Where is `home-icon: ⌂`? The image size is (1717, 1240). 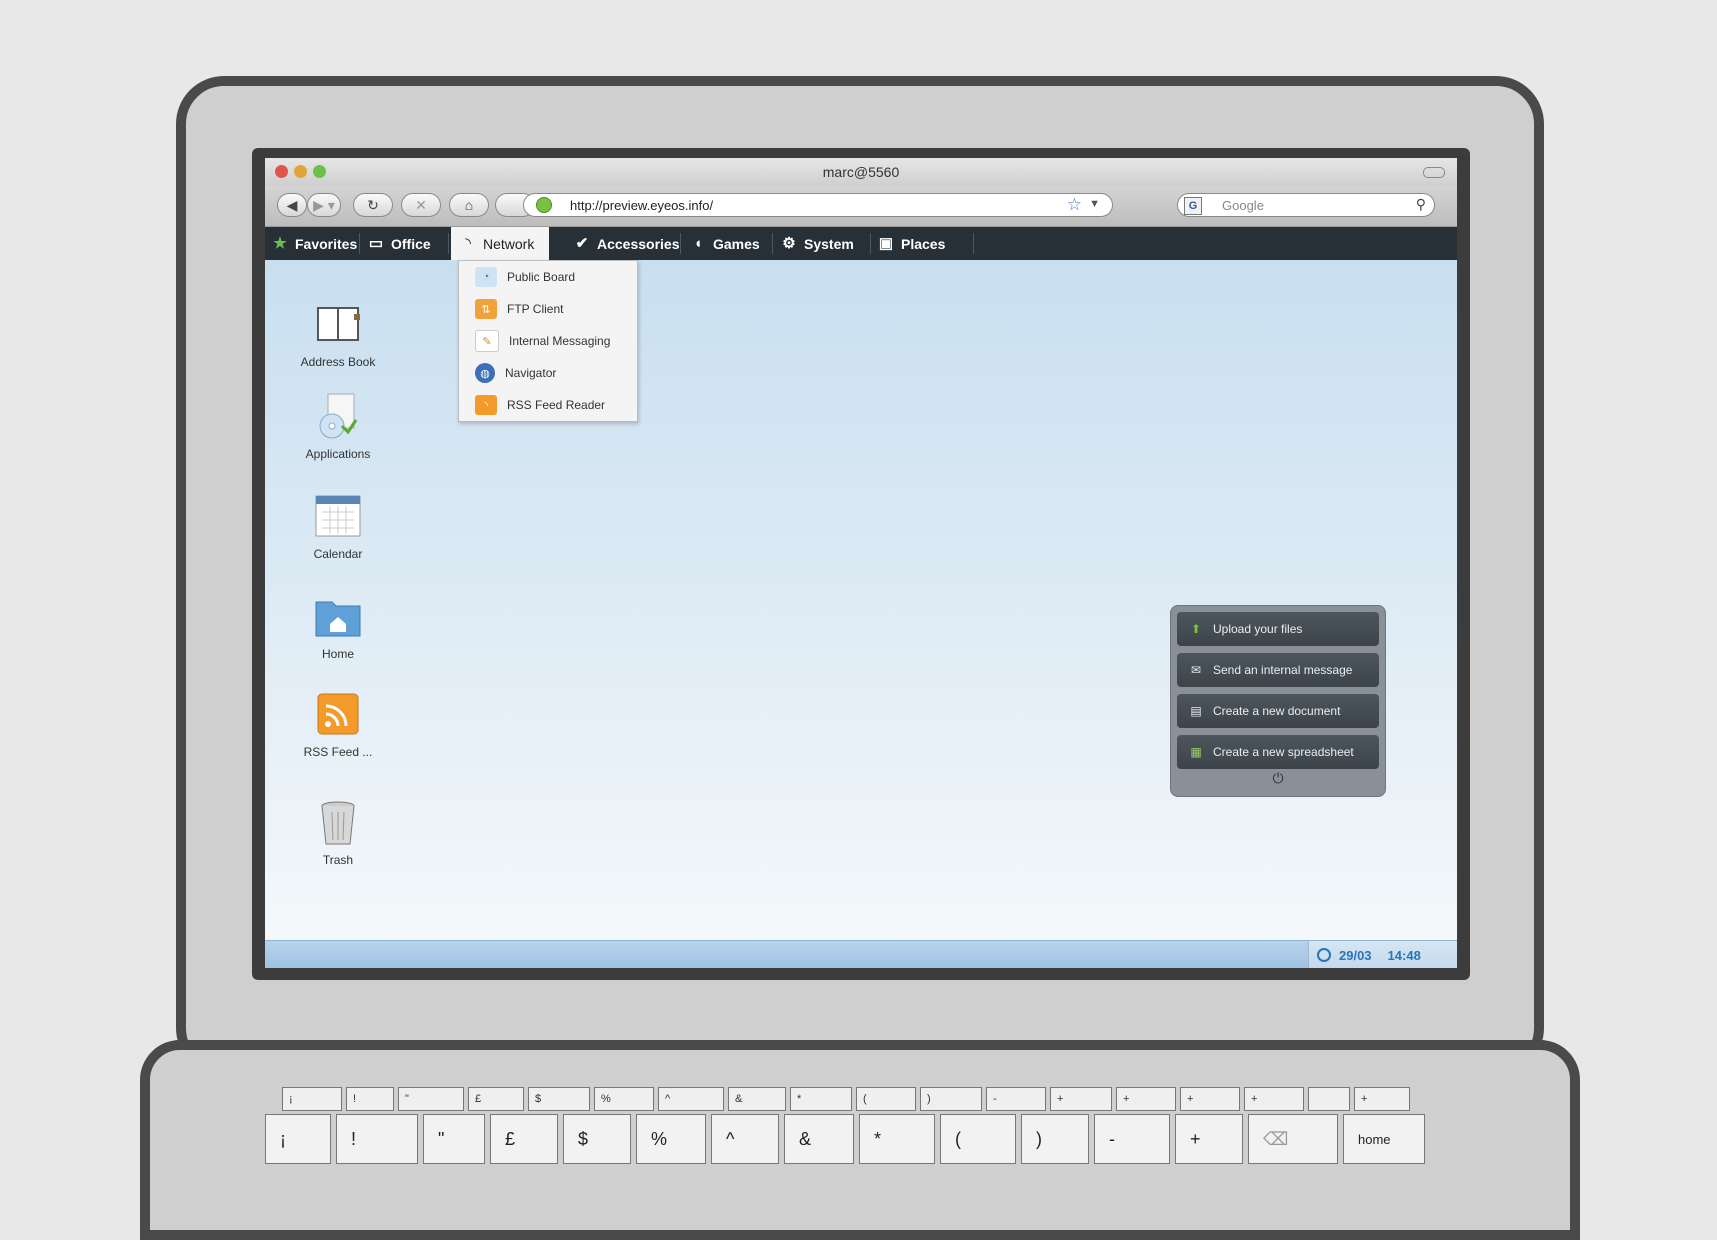 home-icon: ⌂ is located at coordinates (469, 205).